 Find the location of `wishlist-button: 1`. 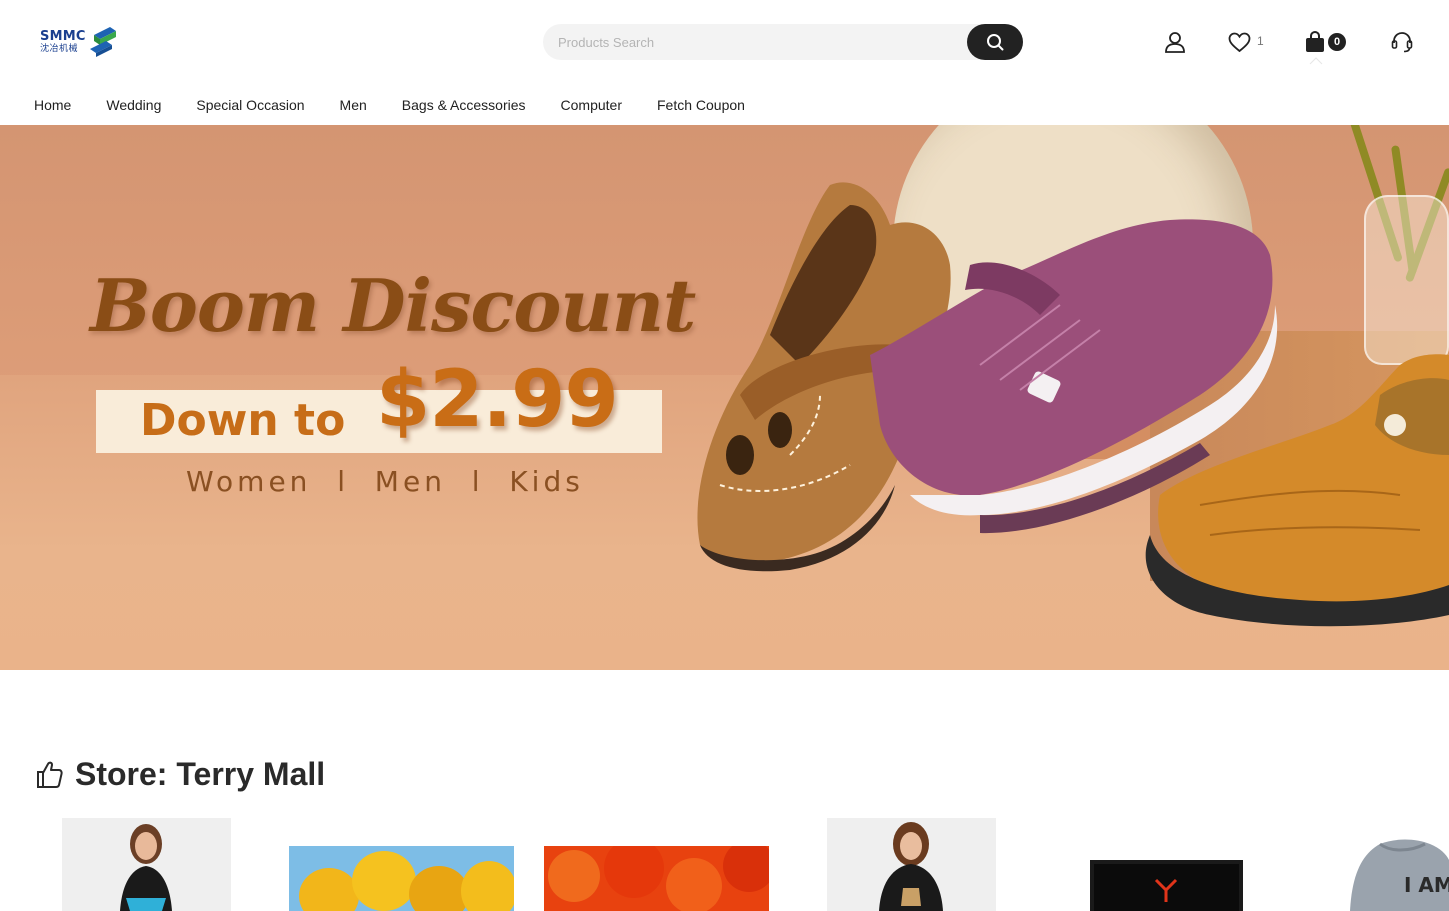

wishlist-button: 1 is located at coordinates (1246, 42).